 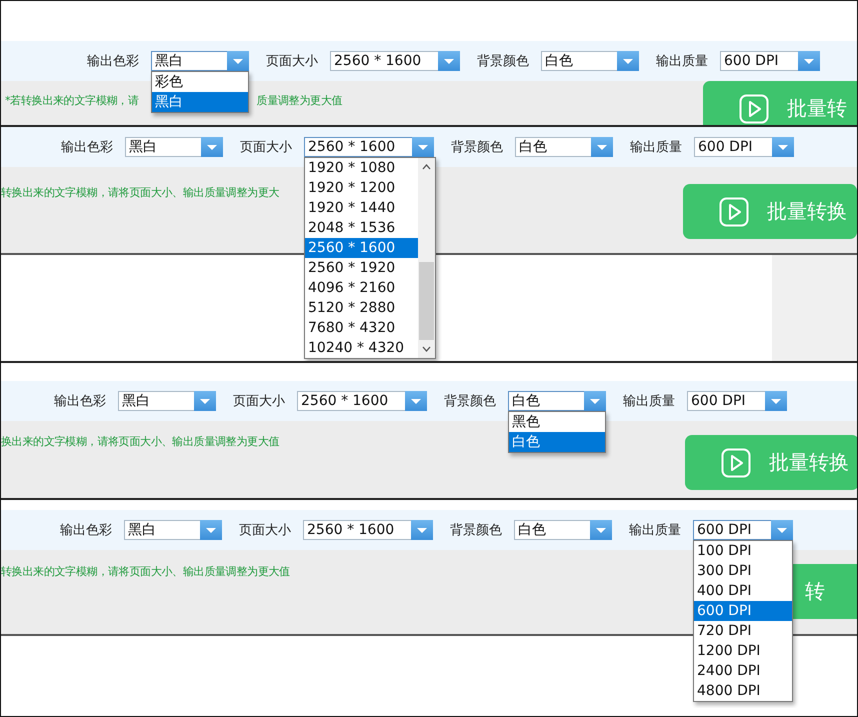 What do you see at coordinates (361, 248) in the screenshot?
I see `dropdown-option: 2560 * 1600` at bounding box center [361, 248].